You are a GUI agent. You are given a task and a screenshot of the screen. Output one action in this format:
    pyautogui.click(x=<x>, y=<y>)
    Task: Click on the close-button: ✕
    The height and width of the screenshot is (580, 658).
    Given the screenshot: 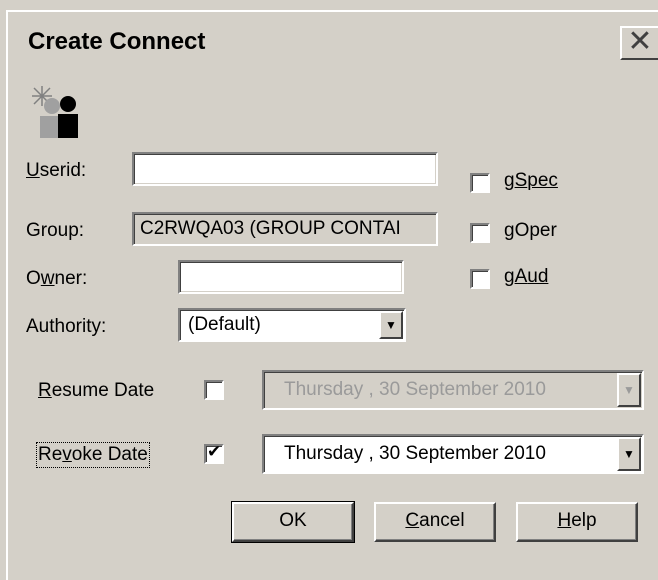 What is the action you would take?
    pyautogui.click(x=639, y=43)
    